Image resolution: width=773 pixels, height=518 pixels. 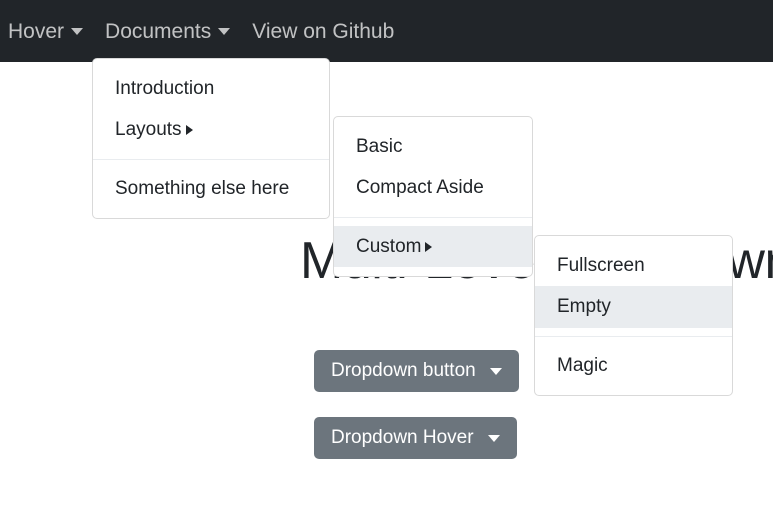 I want to click on nav-item-documents: Documents, so click(x=168, y=31).